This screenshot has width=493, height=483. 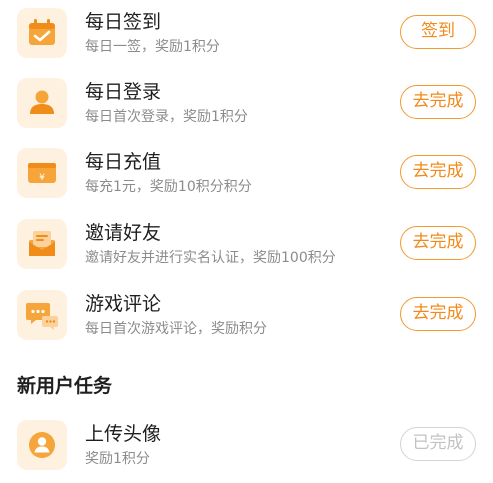 I want to click on task-row-upload-avatar: 上传头像 奖励1积分 已完成, so click(x=246, y=447).